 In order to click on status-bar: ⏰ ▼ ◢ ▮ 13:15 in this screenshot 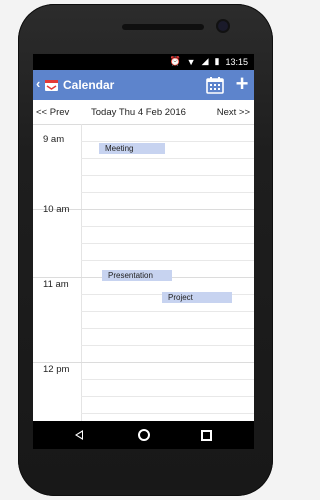, I will do `click(143, 62)`.